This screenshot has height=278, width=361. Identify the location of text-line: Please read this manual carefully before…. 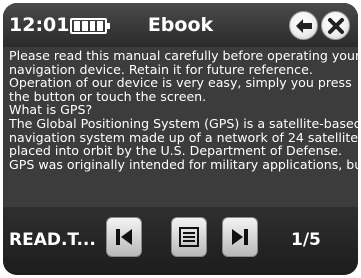
(183, 55).